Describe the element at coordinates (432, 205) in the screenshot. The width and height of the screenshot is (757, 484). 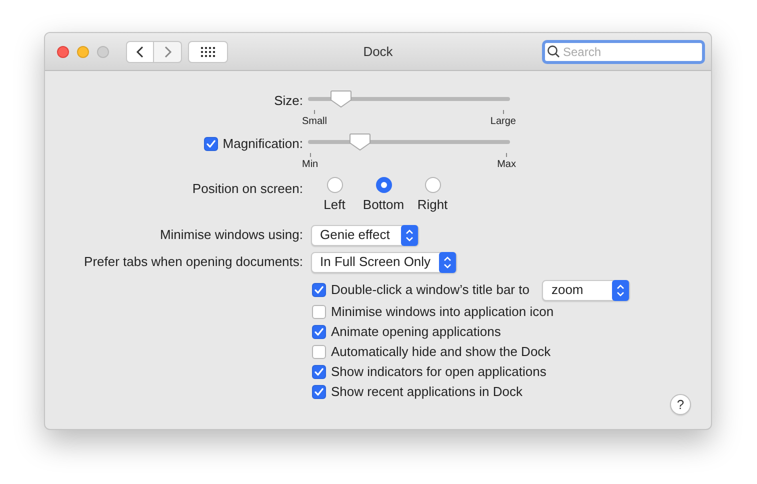
I see `radio-label: Right` at that location.